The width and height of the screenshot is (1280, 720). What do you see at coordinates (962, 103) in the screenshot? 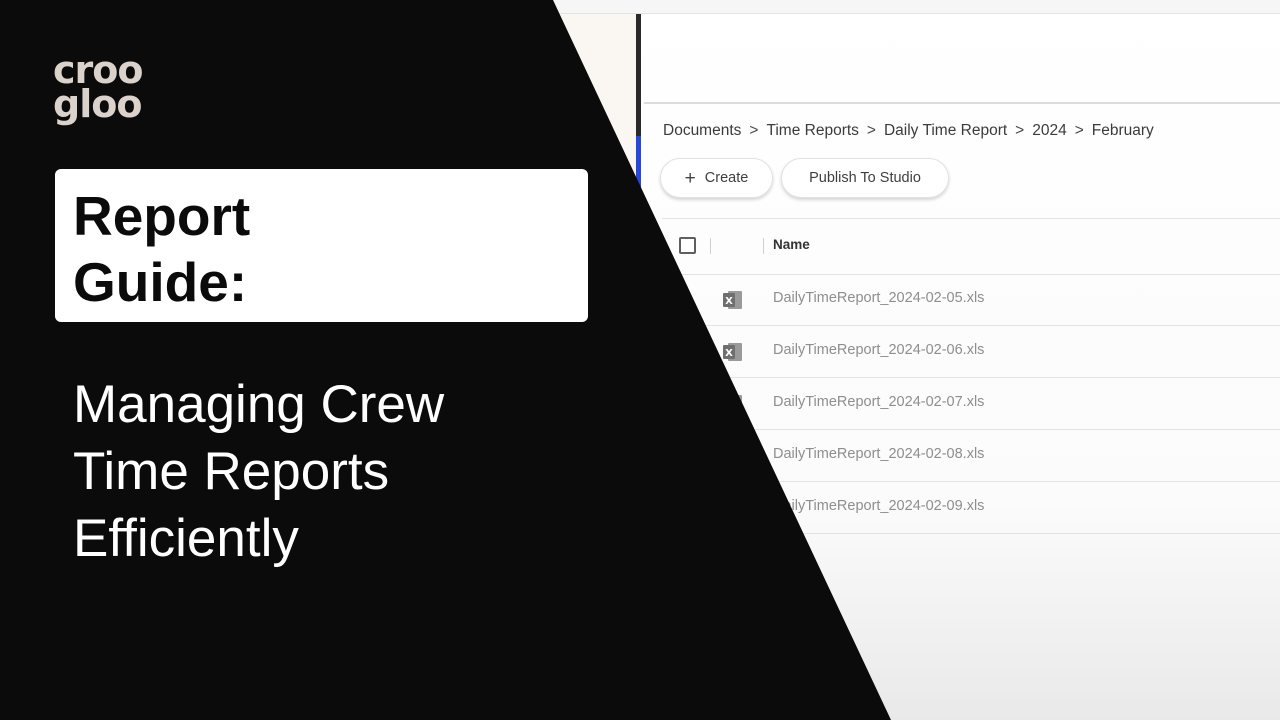
I see `header-divider` at bounding box center [962, 103].